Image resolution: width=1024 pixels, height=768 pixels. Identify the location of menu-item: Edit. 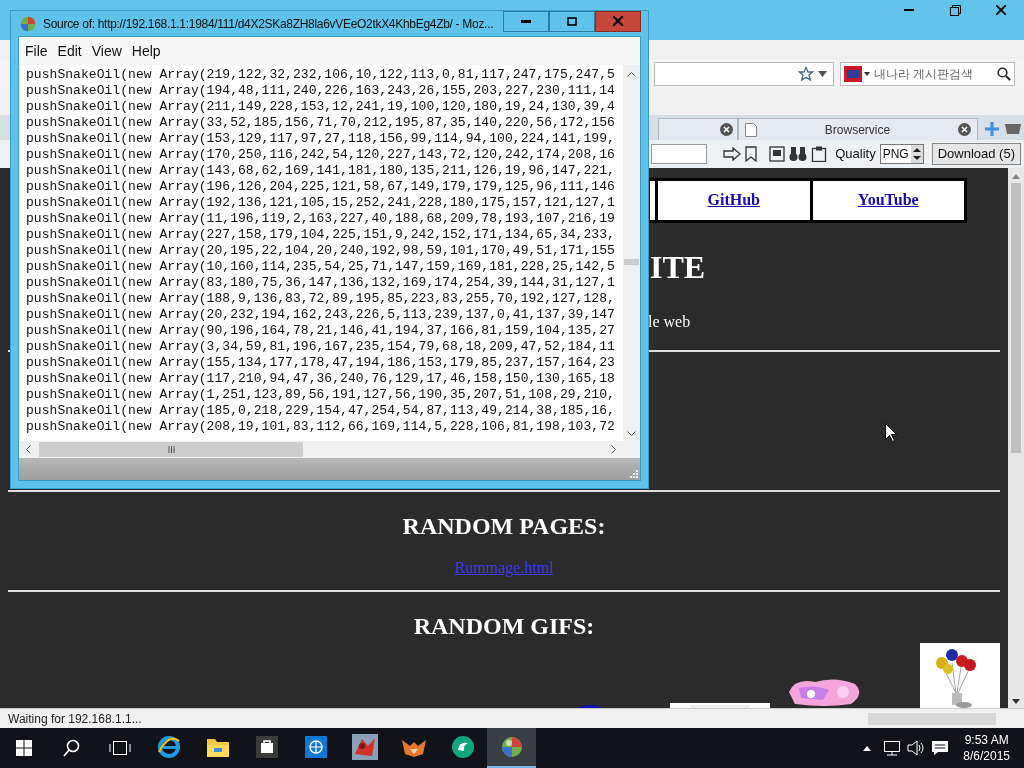
(69, 51).